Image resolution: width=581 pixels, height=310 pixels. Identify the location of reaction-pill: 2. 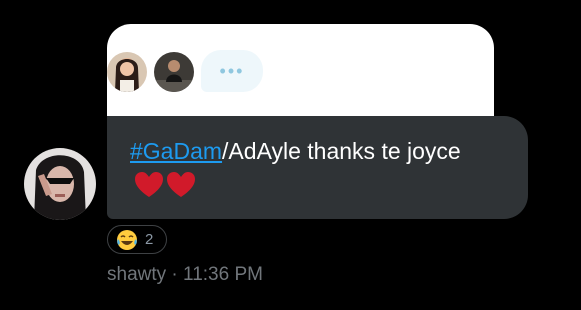
(137, 239).